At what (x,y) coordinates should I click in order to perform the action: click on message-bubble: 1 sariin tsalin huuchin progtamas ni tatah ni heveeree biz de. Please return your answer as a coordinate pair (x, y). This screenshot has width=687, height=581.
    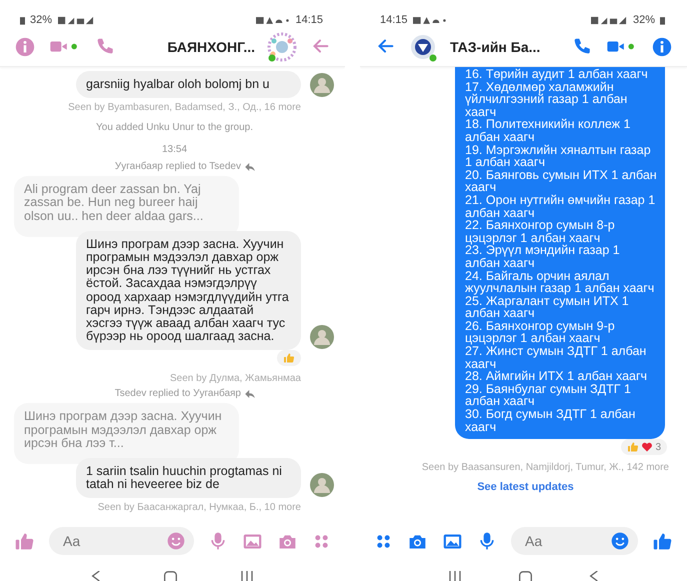
    Looking at the image, I should click on (188, 478).